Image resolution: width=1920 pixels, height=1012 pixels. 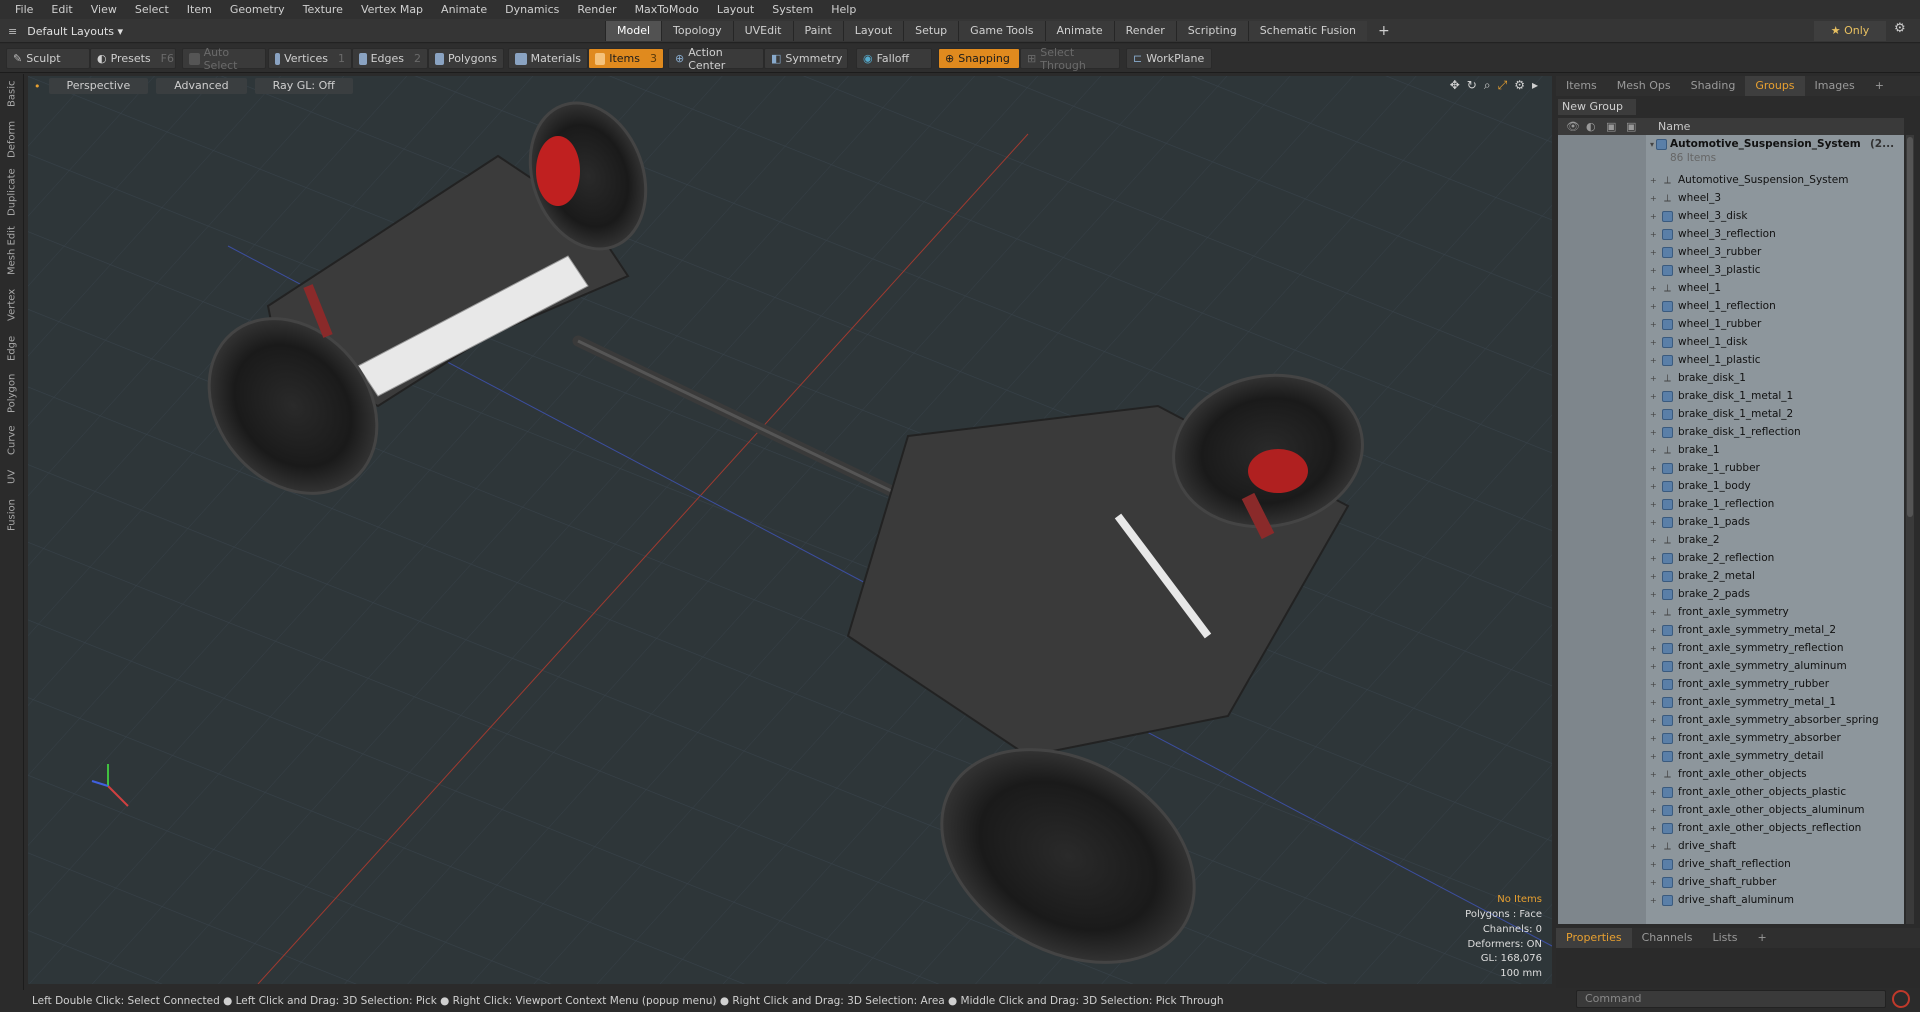 I want to click on right-tab-mesh-ops: Mesh Ops, so click(x=1644, y=86).